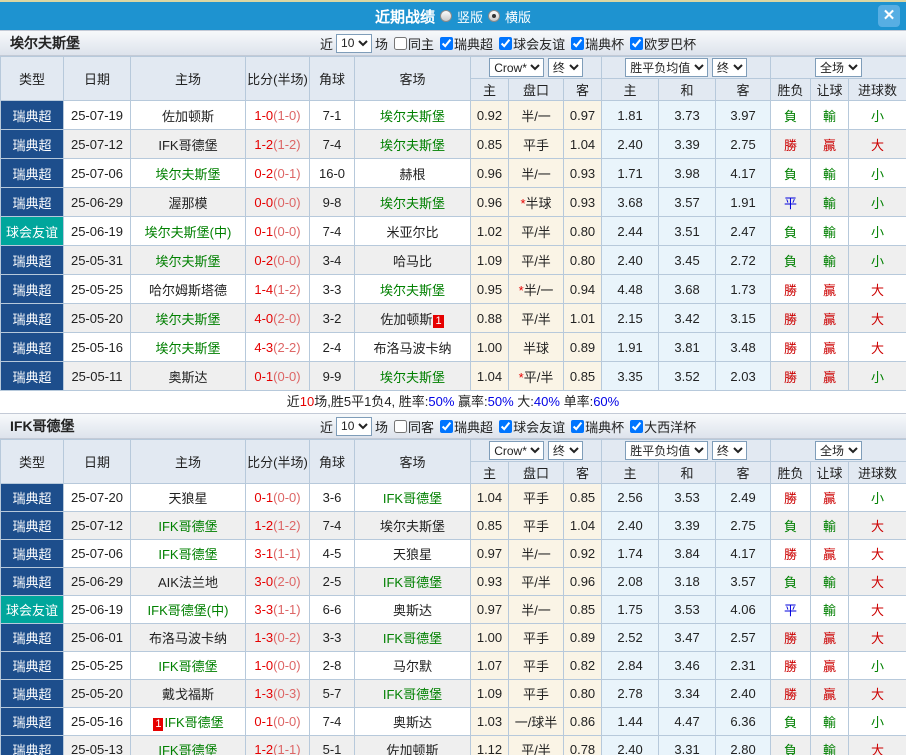  I want to click on odds-away-cell: 0.89, so click(582, 637).